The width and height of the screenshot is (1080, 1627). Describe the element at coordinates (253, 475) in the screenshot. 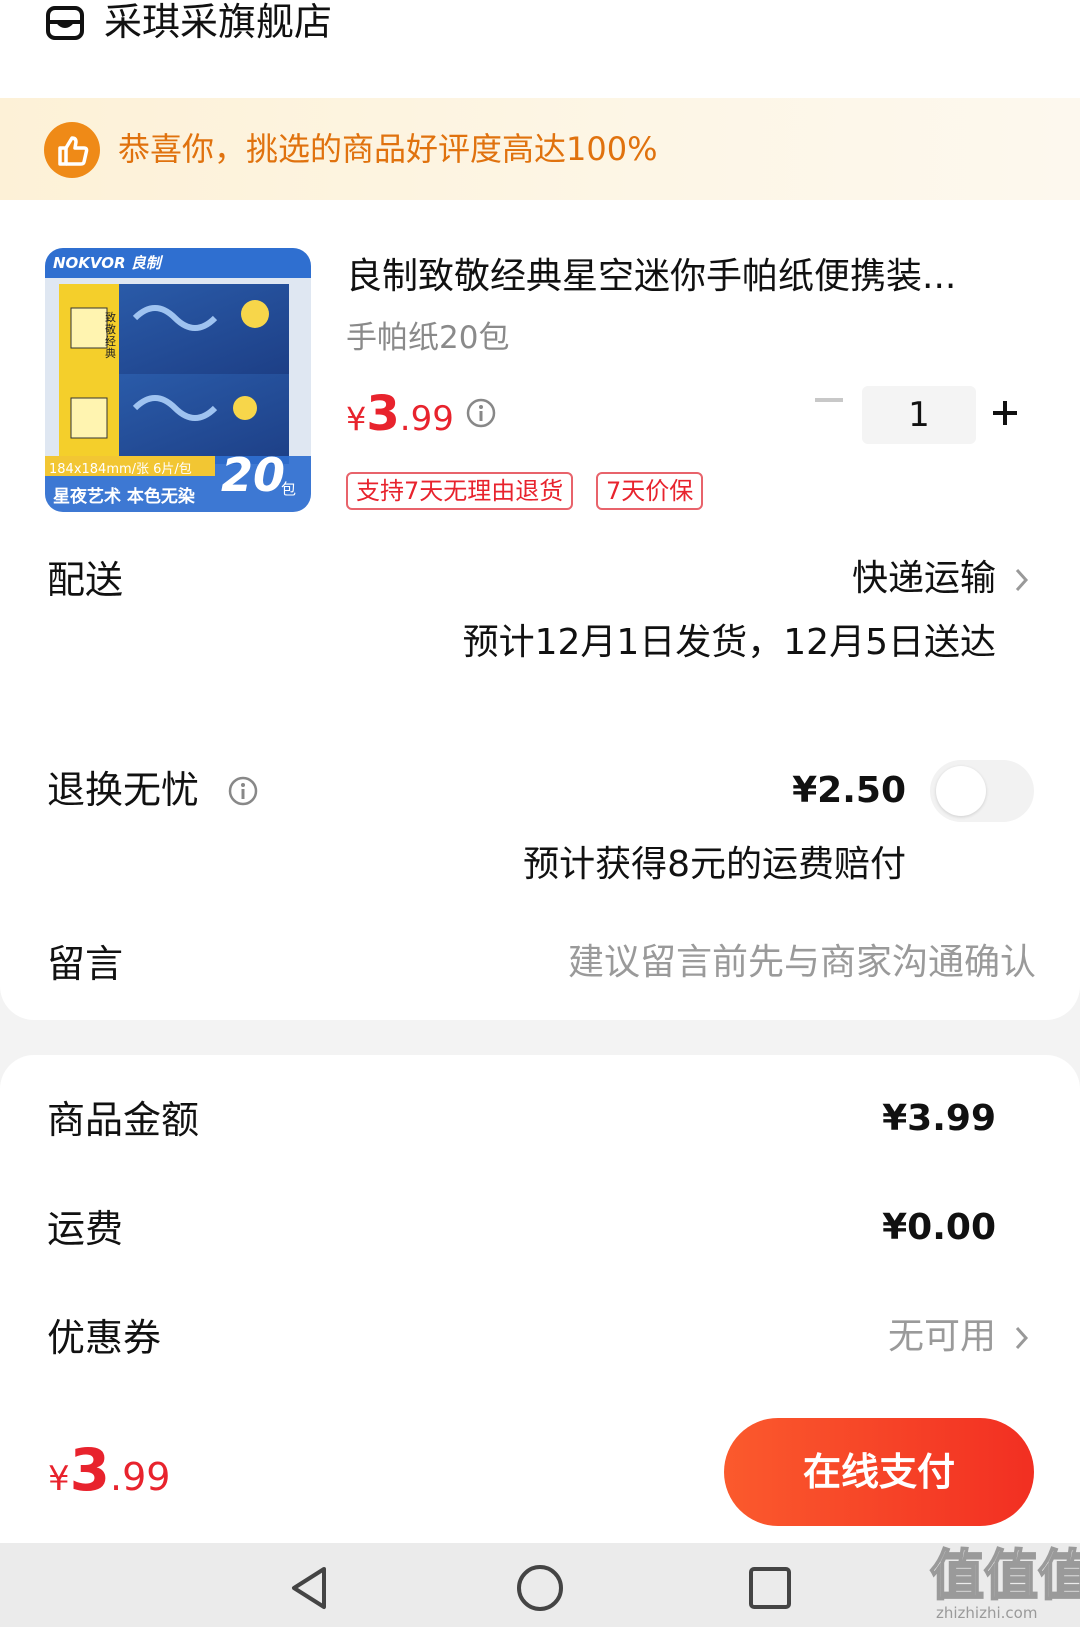

I see `product-count: 20` at that location.